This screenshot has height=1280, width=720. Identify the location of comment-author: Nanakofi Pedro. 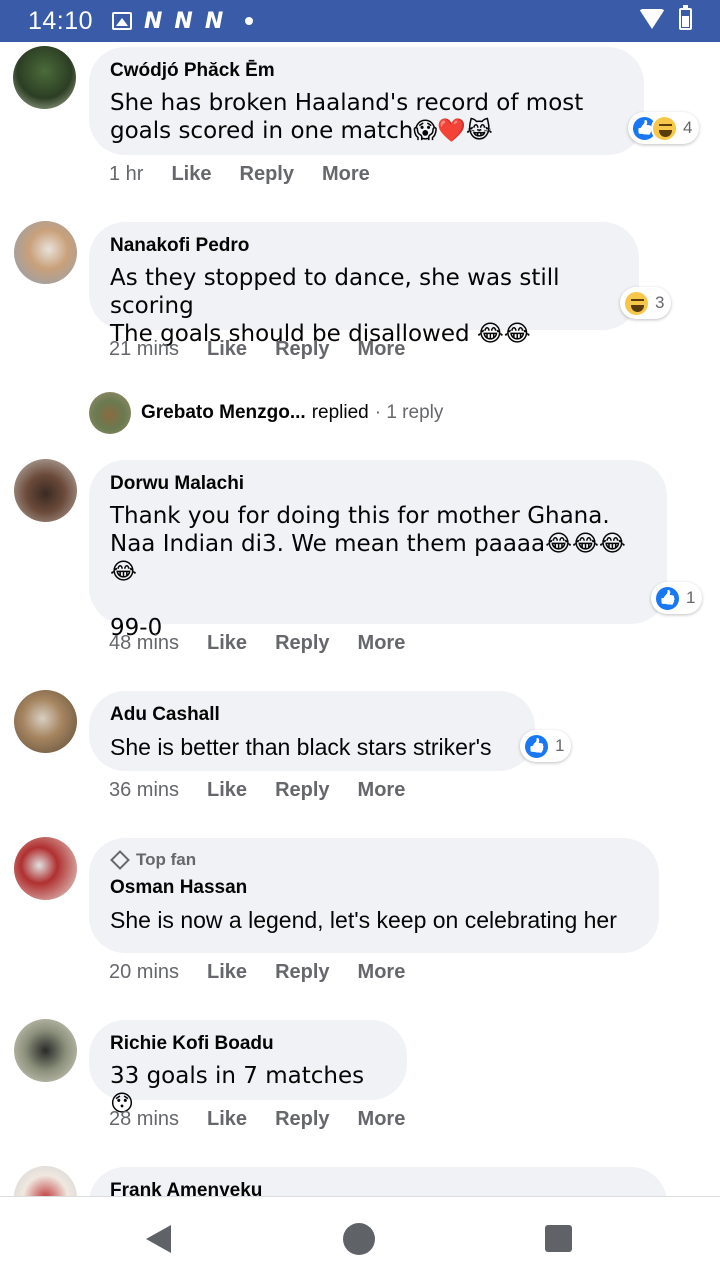
(364, 245).